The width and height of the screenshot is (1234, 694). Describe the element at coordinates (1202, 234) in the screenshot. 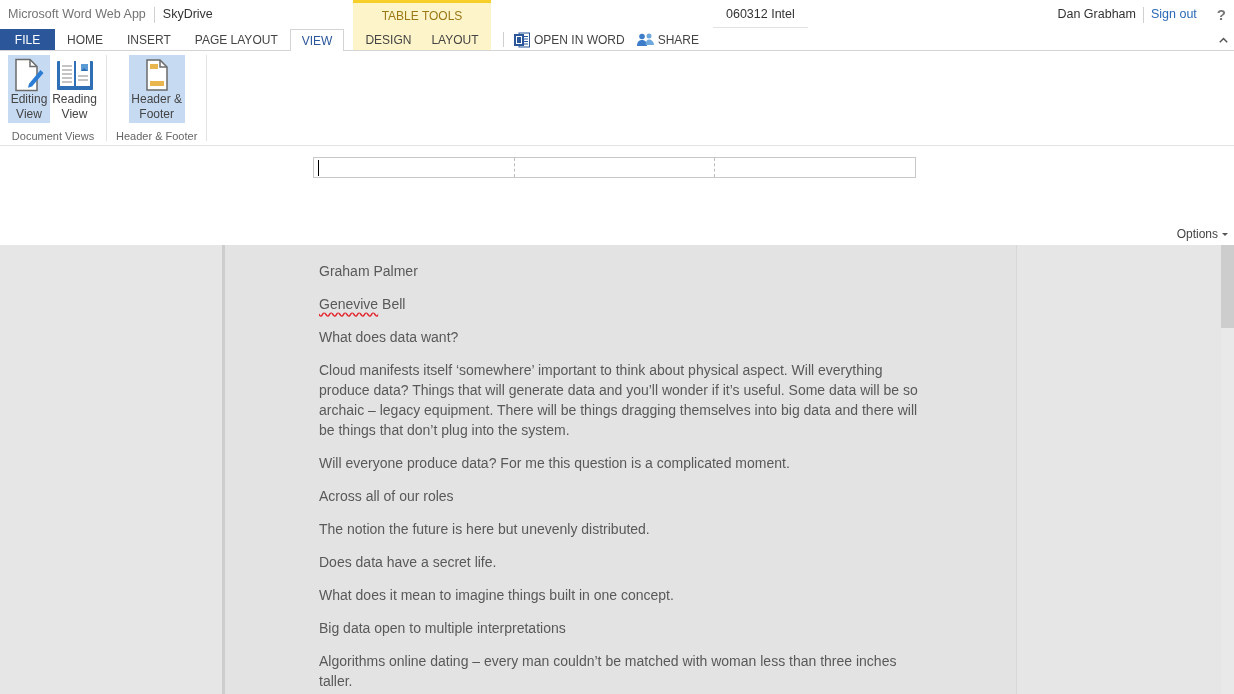

I see `options-button: Options` at that location.